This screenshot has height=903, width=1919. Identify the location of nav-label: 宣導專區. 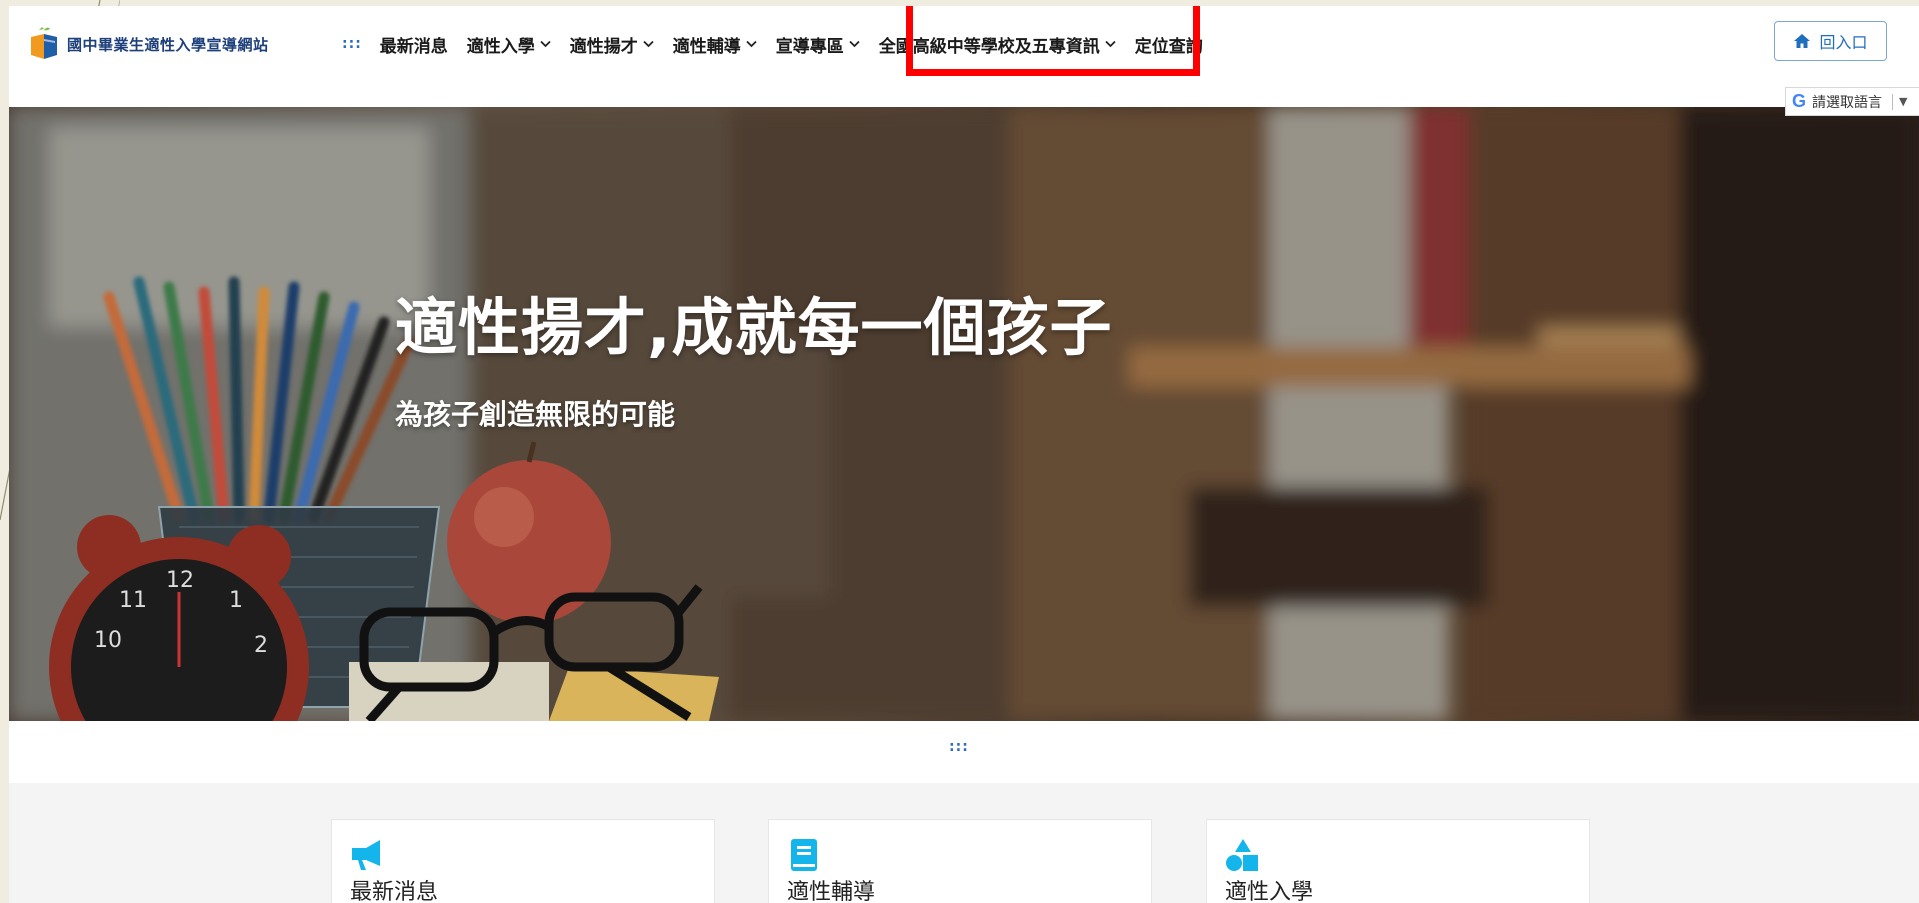
(809, 46).